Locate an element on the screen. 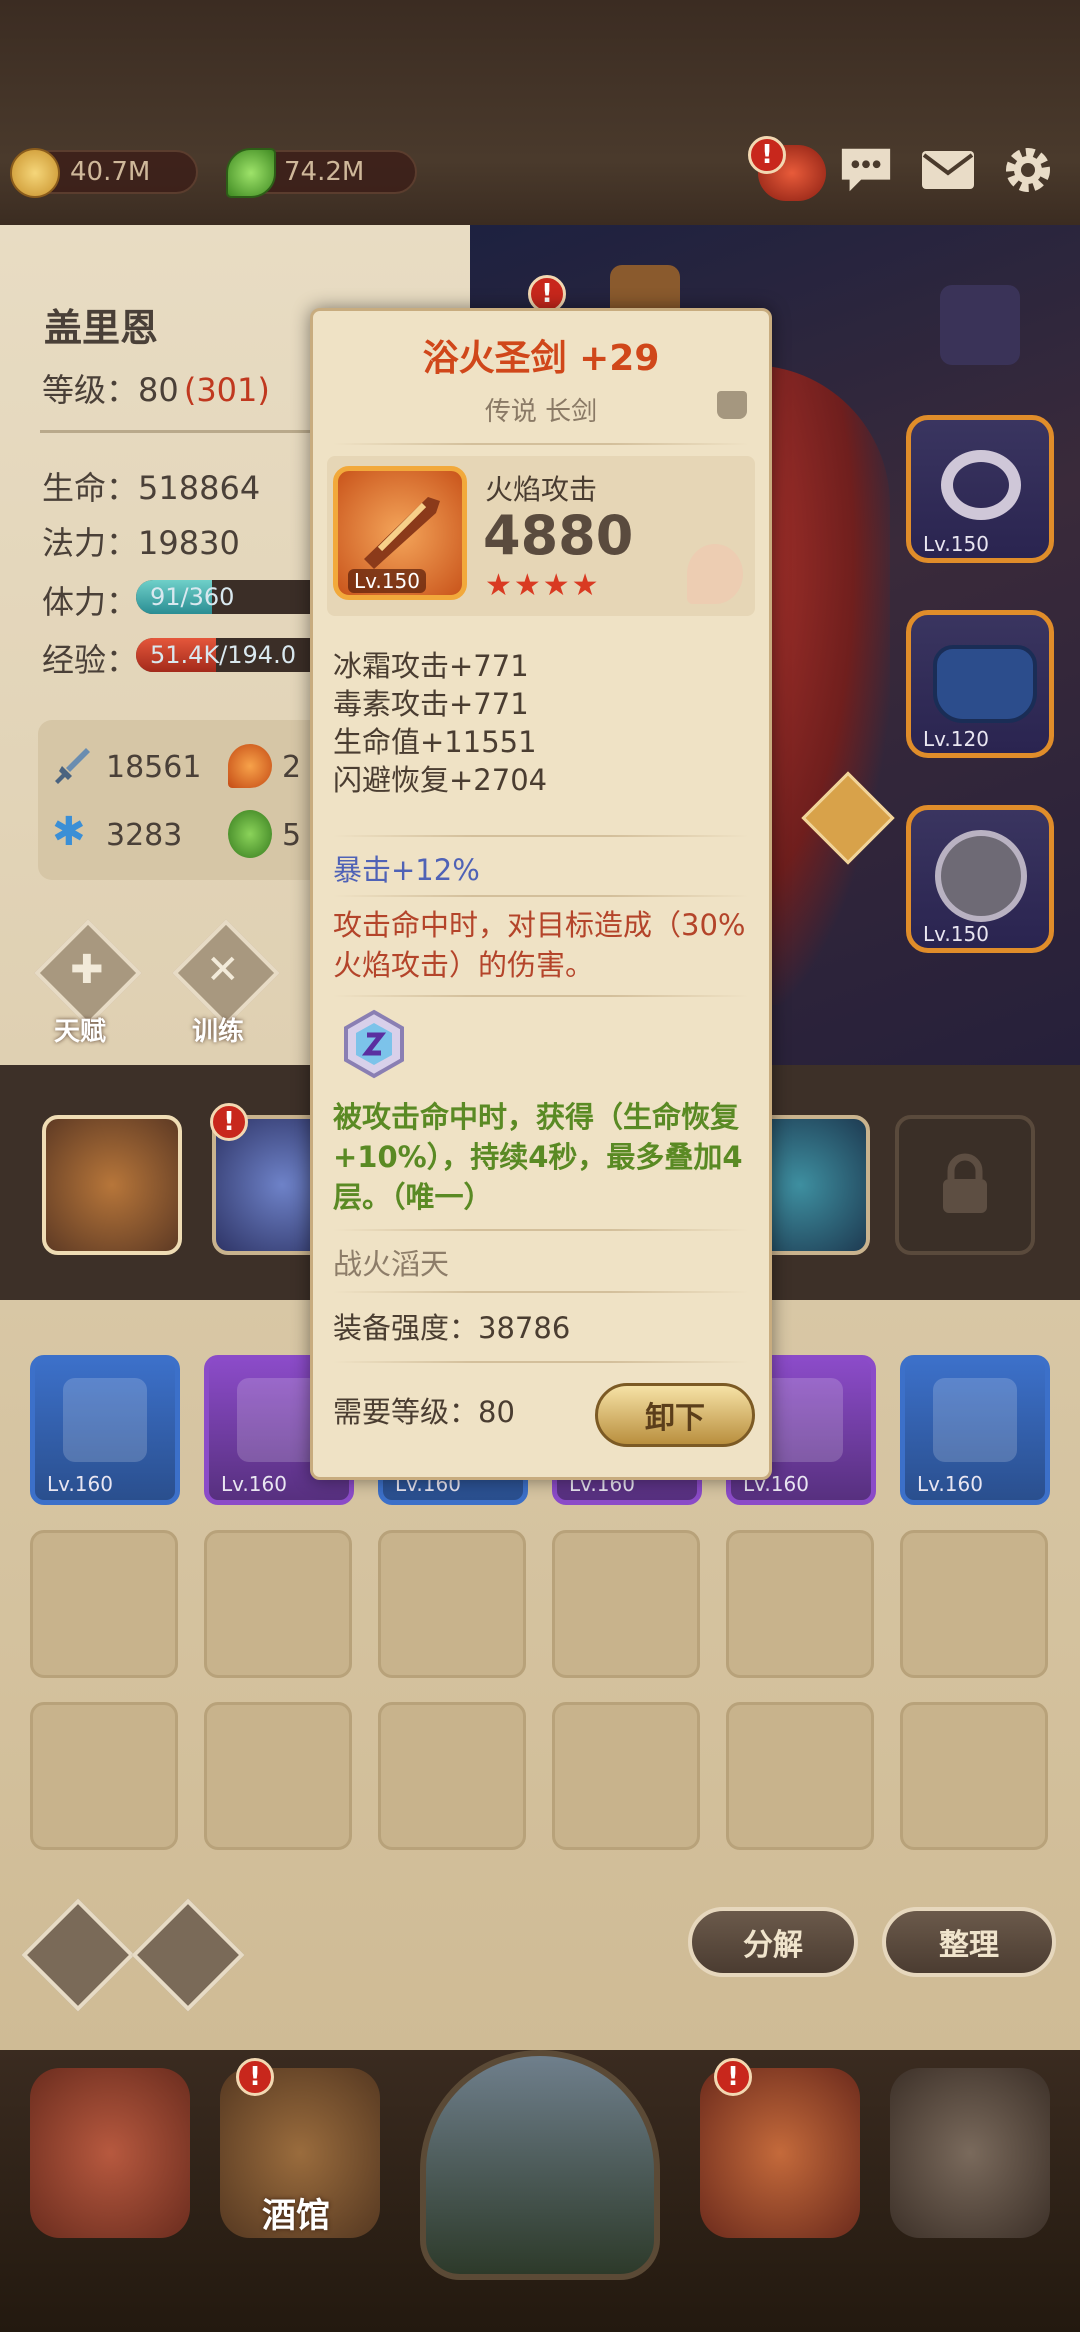 The width and height of the screenshot is (1080, 2332). sword-icon is located at coordinates (72, 766).